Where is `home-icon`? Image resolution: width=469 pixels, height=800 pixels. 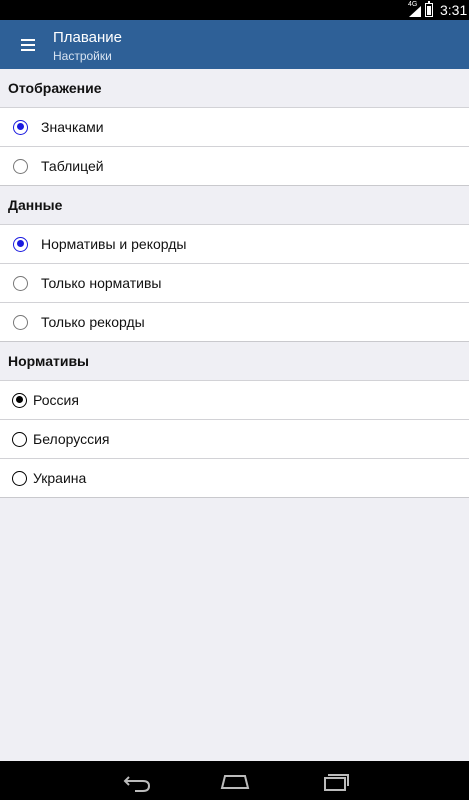 home-icon is located at coordinates (235, 780).